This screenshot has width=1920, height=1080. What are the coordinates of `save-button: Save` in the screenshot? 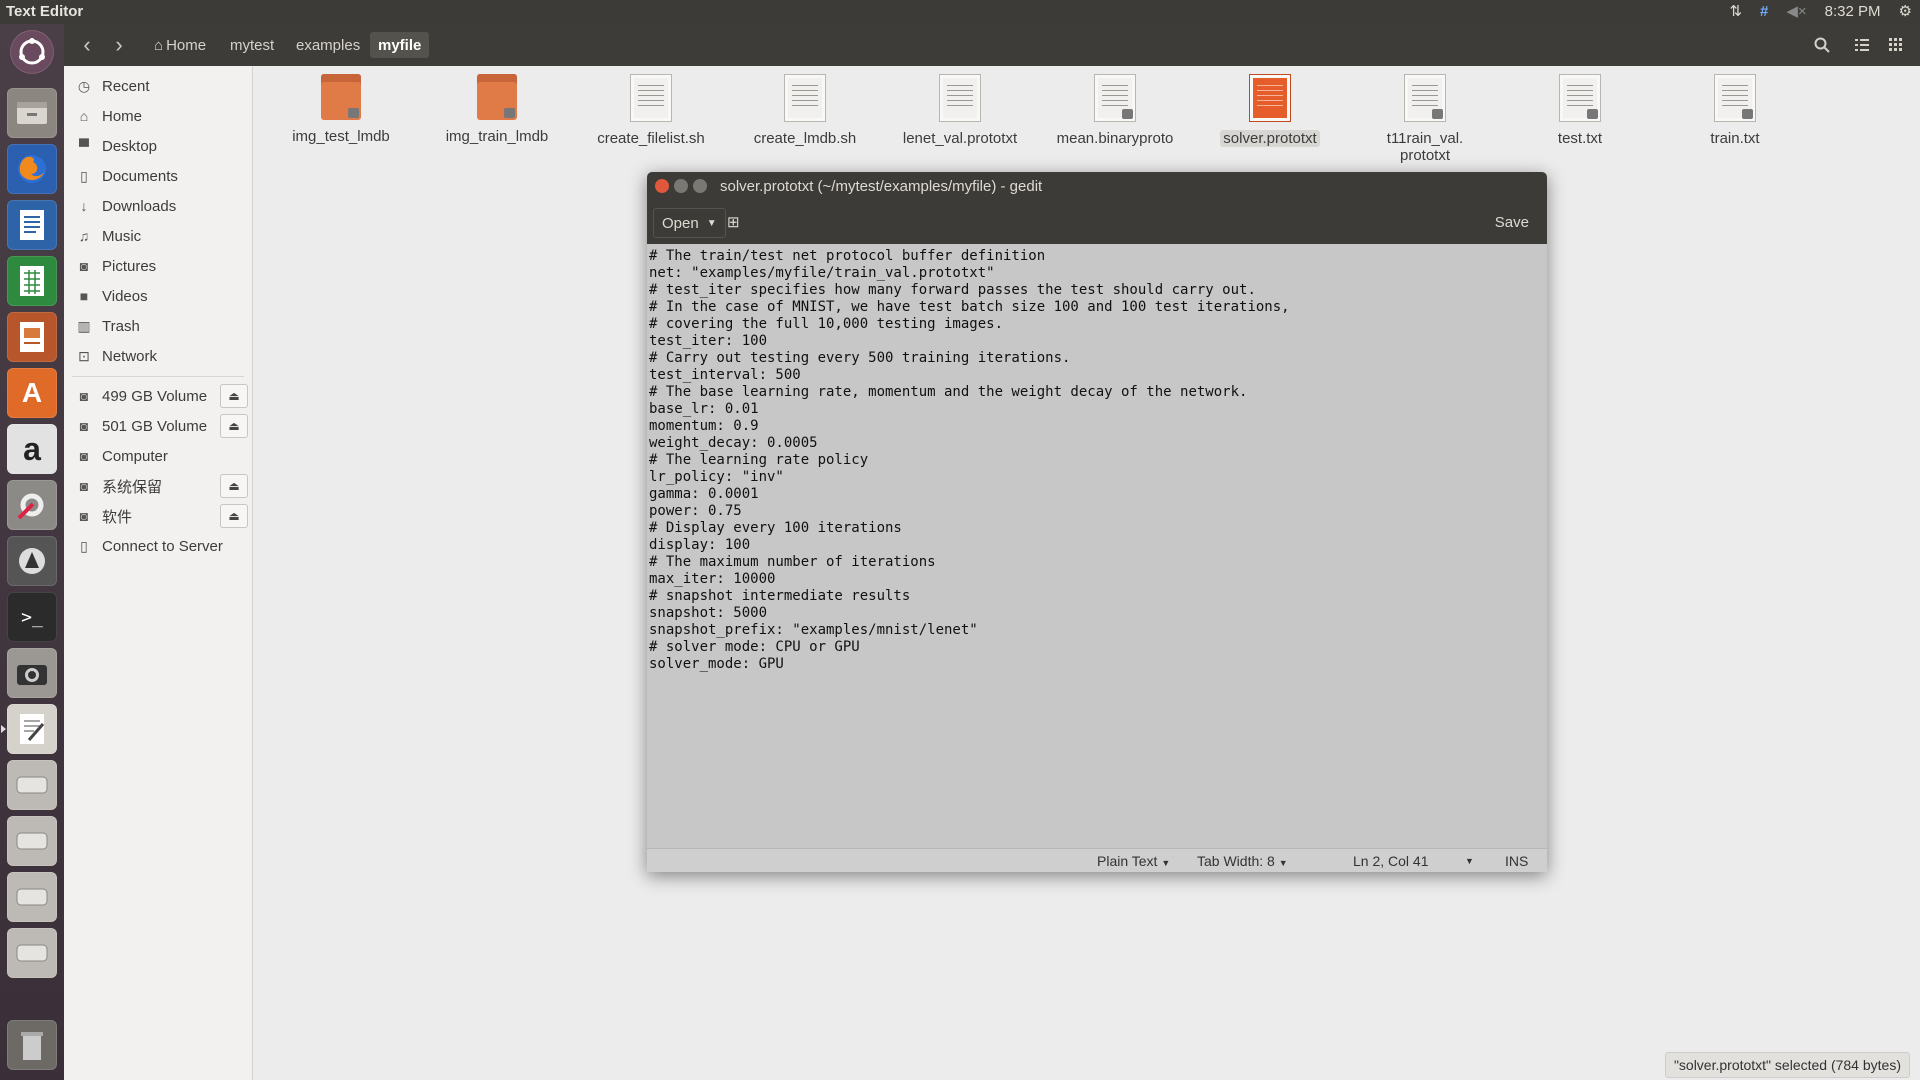 It's located at (1512, 222).